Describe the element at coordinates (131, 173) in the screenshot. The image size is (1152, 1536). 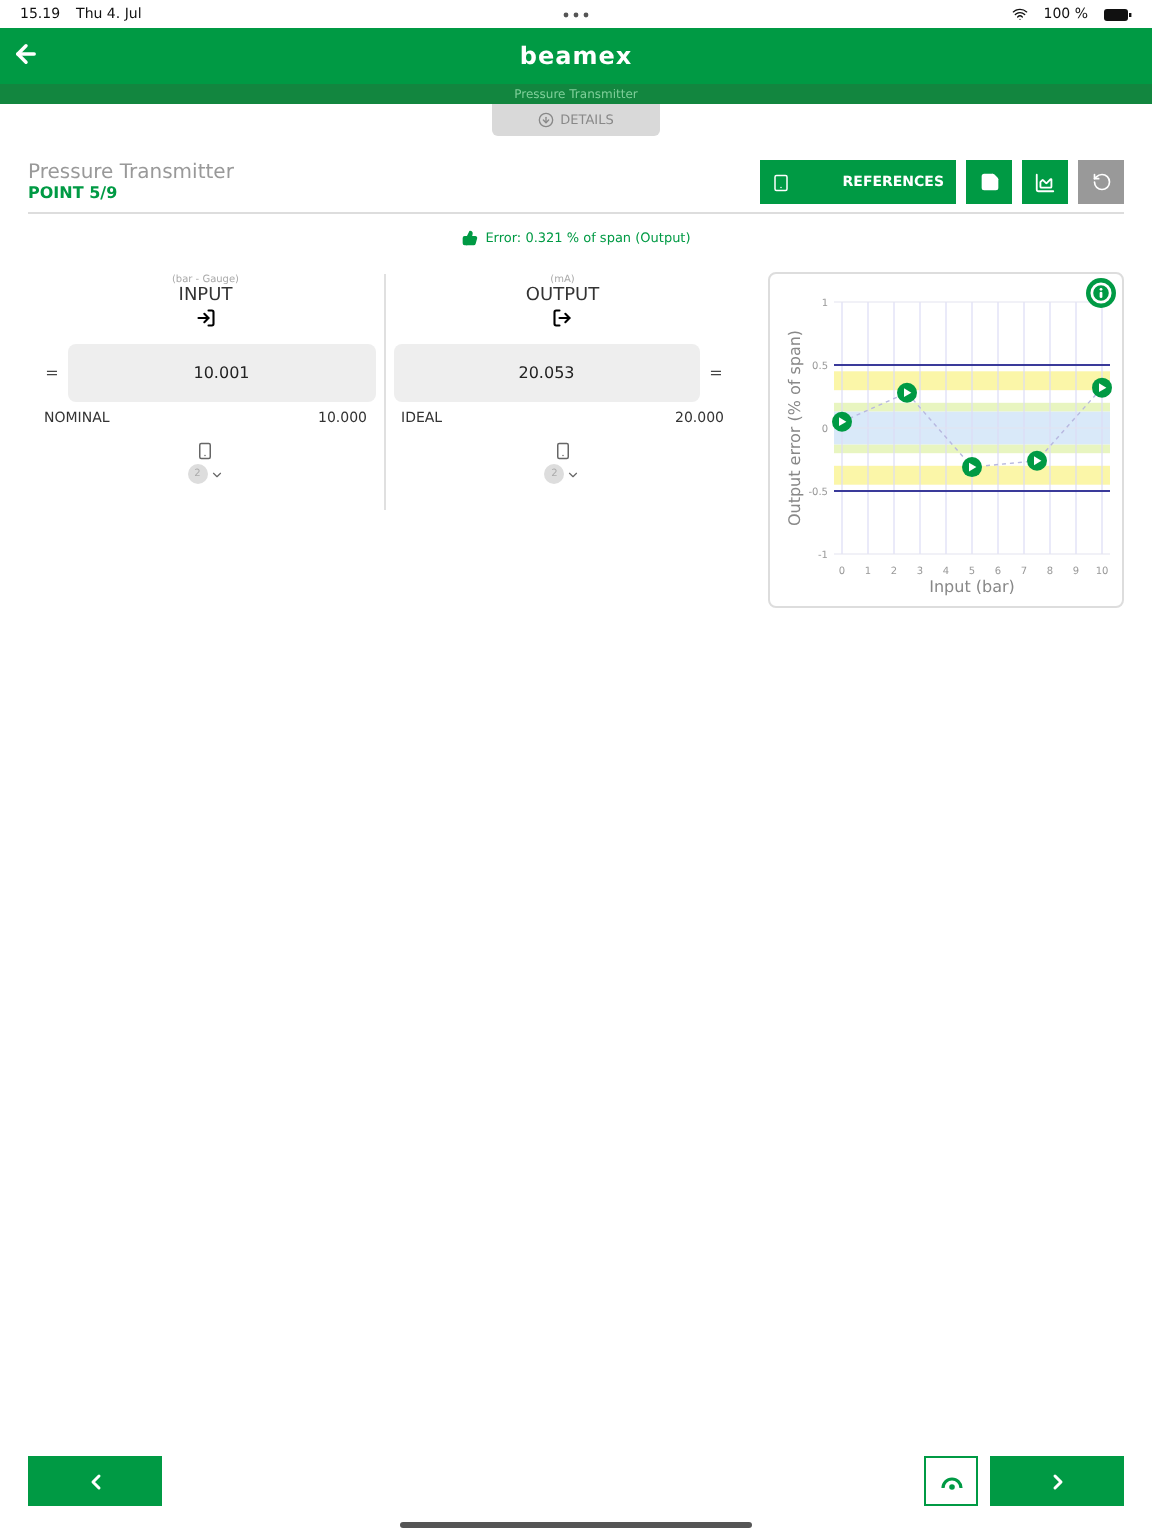
I see `device-name: Pressure Transmitter` at that location.